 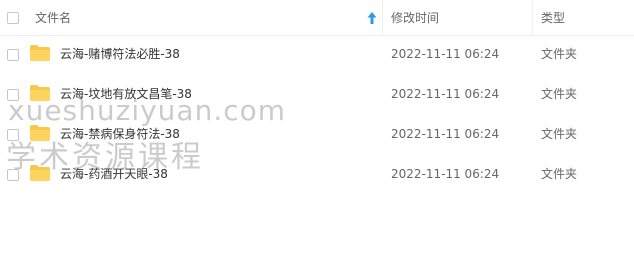 I want to click on folder-icon, so click(x=40, y=53).